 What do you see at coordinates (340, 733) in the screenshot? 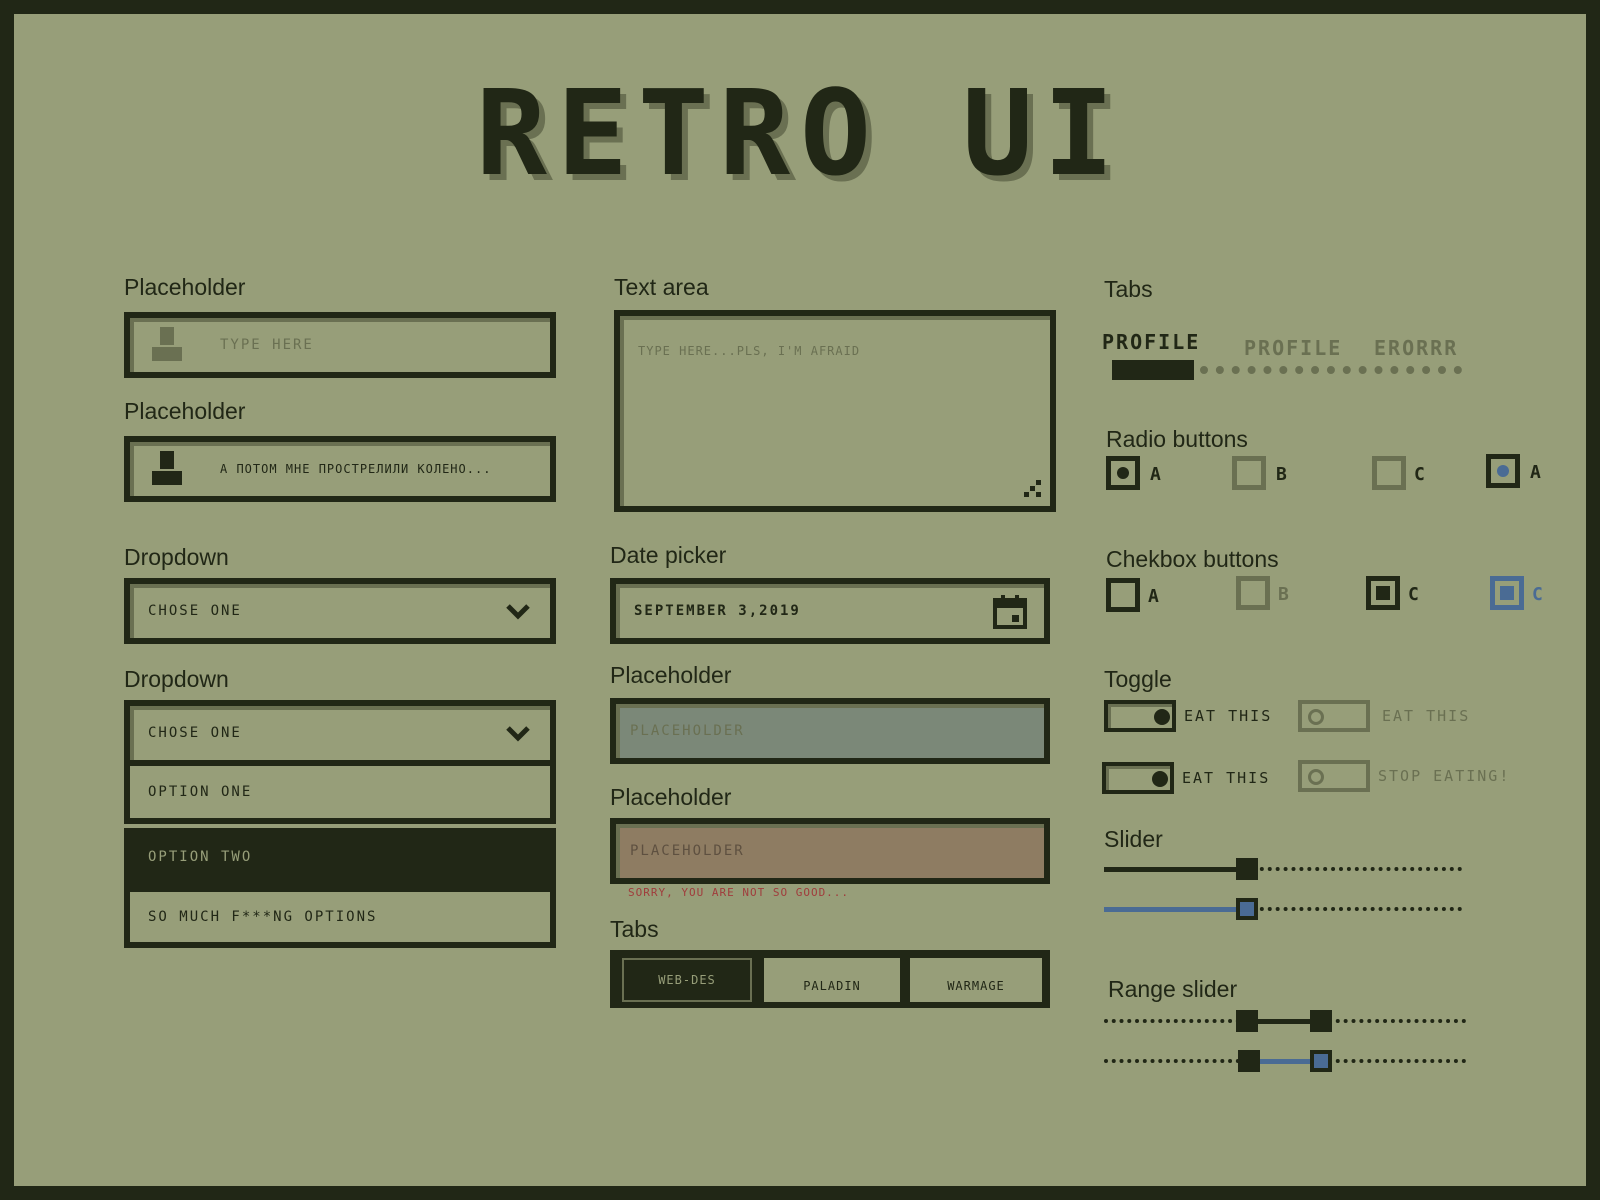
I see `dropdown-select-open: CHOSE ONE` at bounding box center [340, 733].